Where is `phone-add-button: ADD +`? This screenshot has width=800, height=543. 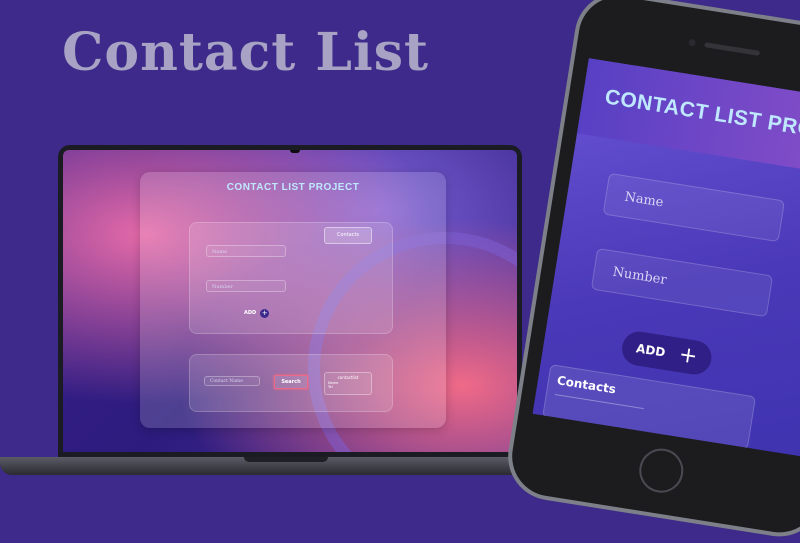 phone-add-button: ADD + is located at coordinates (666, 353).